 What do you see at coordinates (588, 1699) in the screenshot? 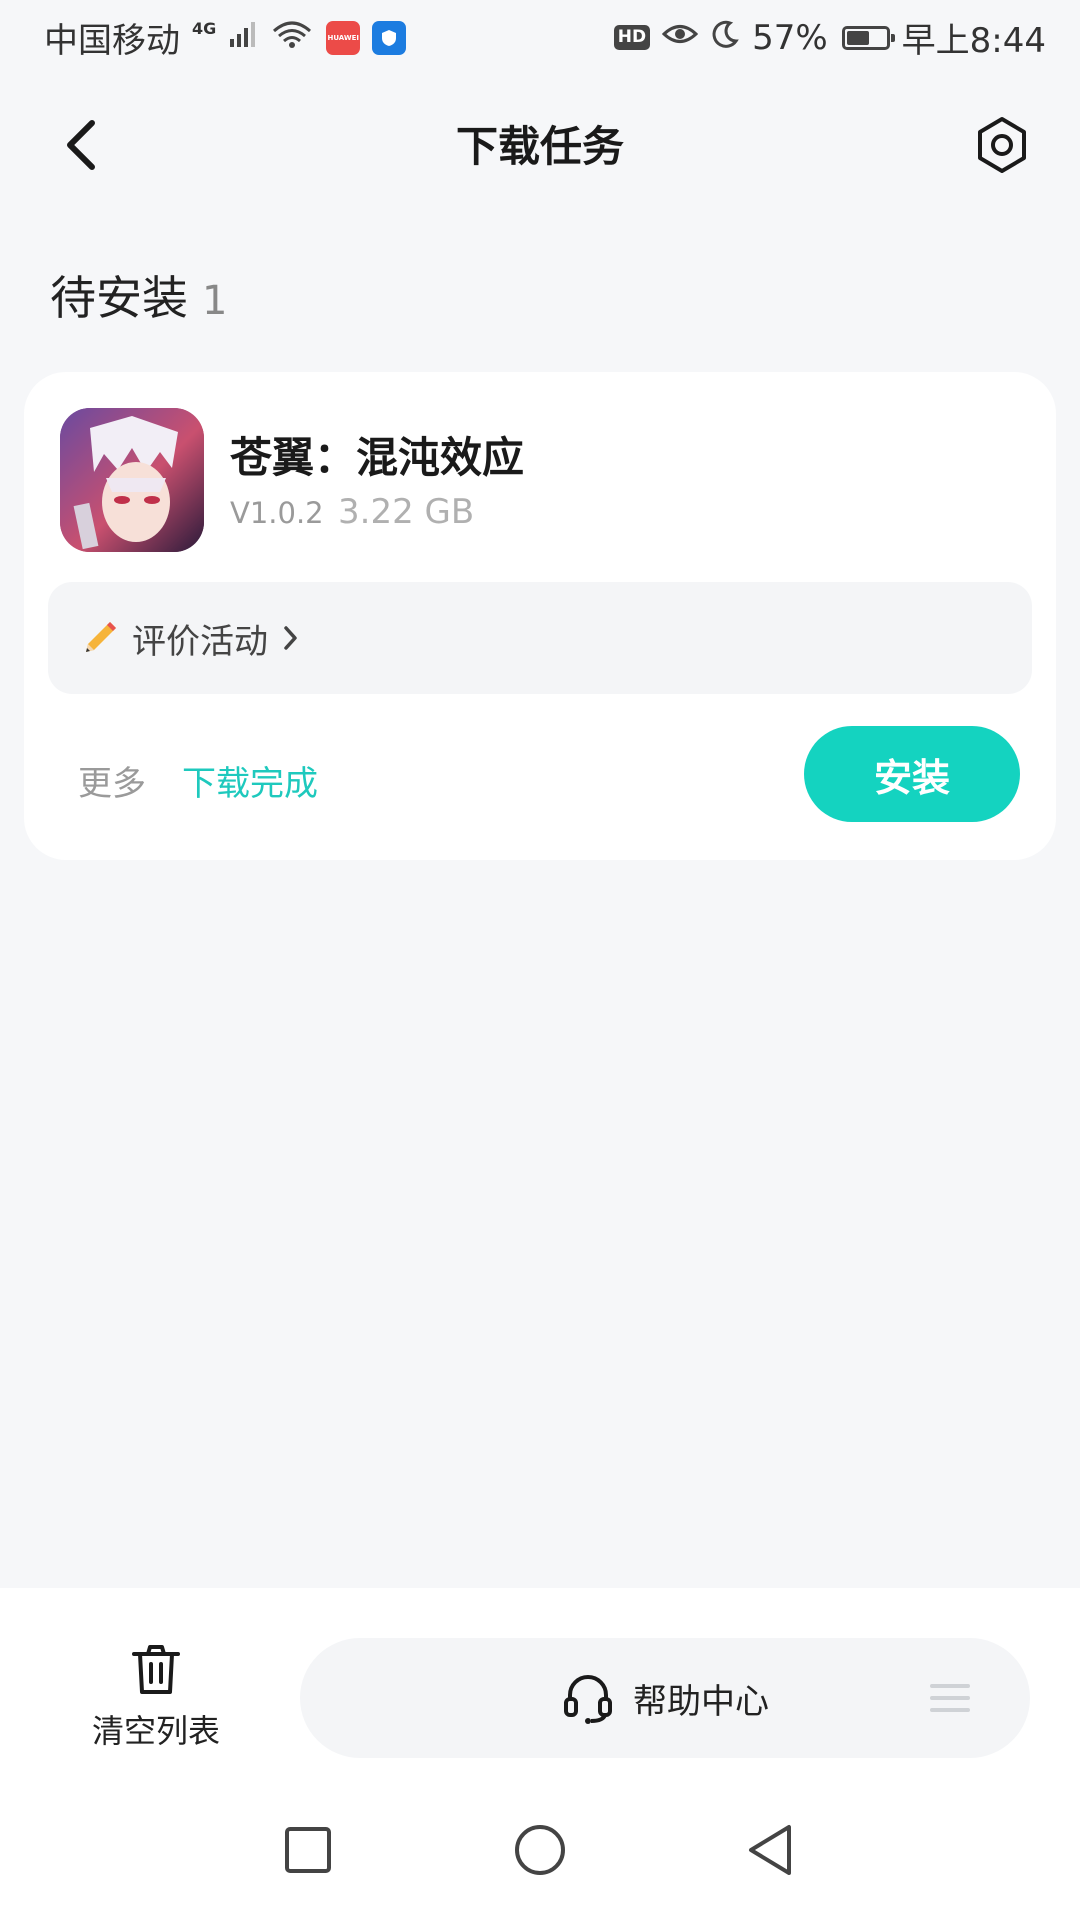
I see `headset-icon` at bounding box center [588, 1699].